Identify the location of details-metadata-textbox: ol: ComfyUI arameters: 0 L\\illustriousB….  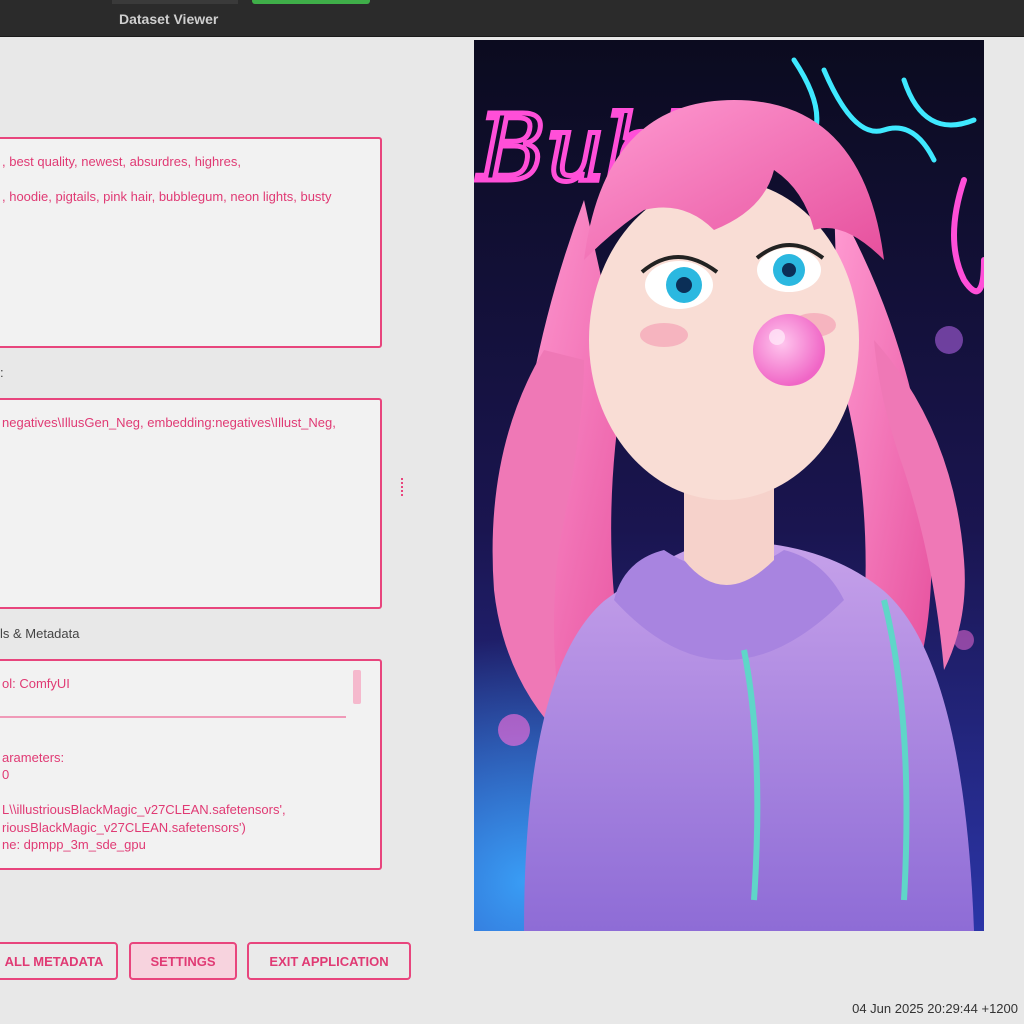
(191, 764).